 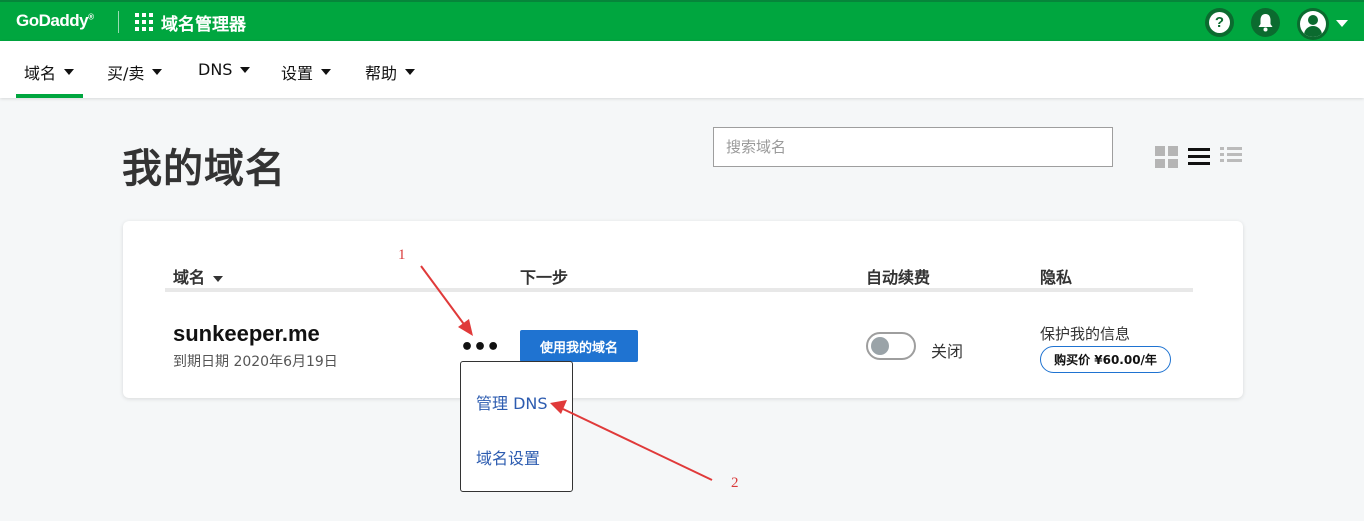 I want to click on header-divider, so click(x=679, y=290).